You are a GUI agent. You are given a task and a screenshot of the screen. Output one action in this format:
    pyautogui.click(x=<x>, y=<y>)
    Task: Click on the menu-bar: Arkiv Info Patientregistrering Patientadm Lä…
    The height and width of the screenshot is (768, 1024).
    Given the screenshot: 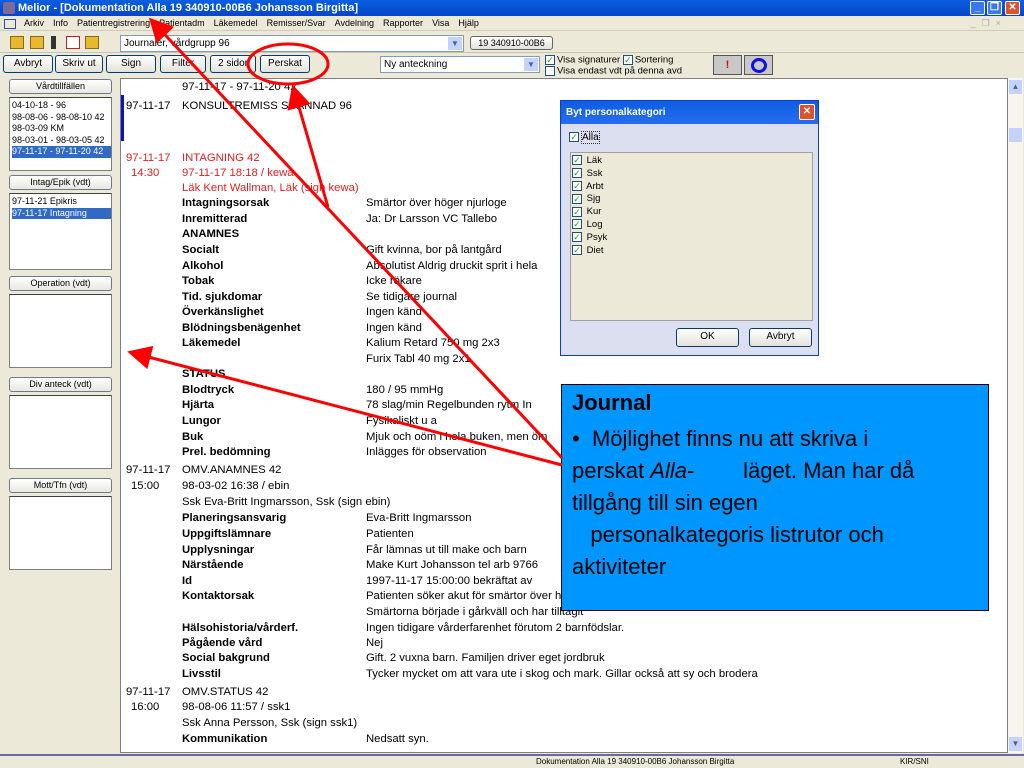 What is the action you would take?
    pyautogui.click(x=512, y=23)
    